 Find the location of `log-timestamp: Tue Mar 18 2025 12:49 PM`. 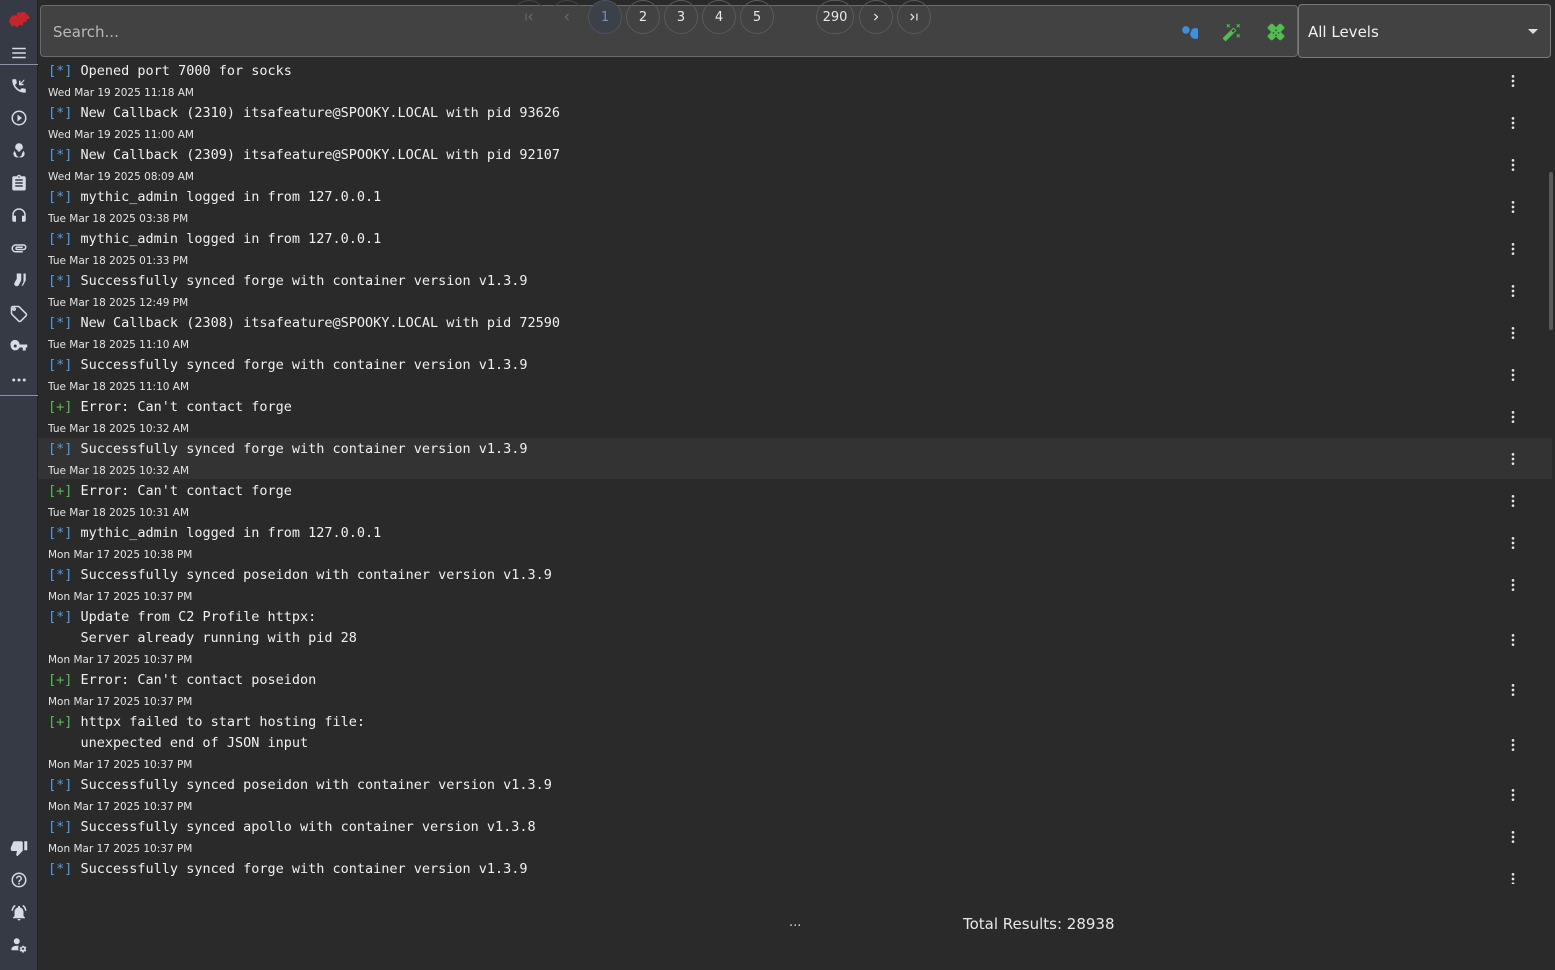

log-timestamp: Tue Mar 18 2025 12:49 PM is located at coordinates (118, 303).